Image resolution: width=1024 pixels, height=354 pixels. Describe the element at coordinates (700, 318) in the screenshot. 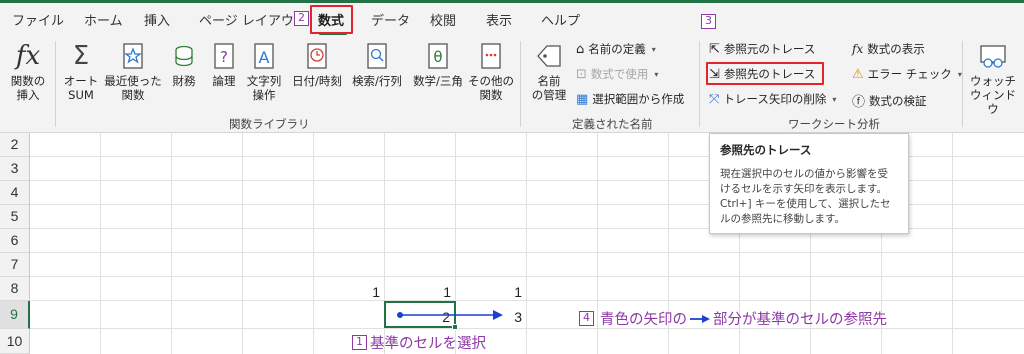

I see `blue-arrow-sample-icon` at that location.